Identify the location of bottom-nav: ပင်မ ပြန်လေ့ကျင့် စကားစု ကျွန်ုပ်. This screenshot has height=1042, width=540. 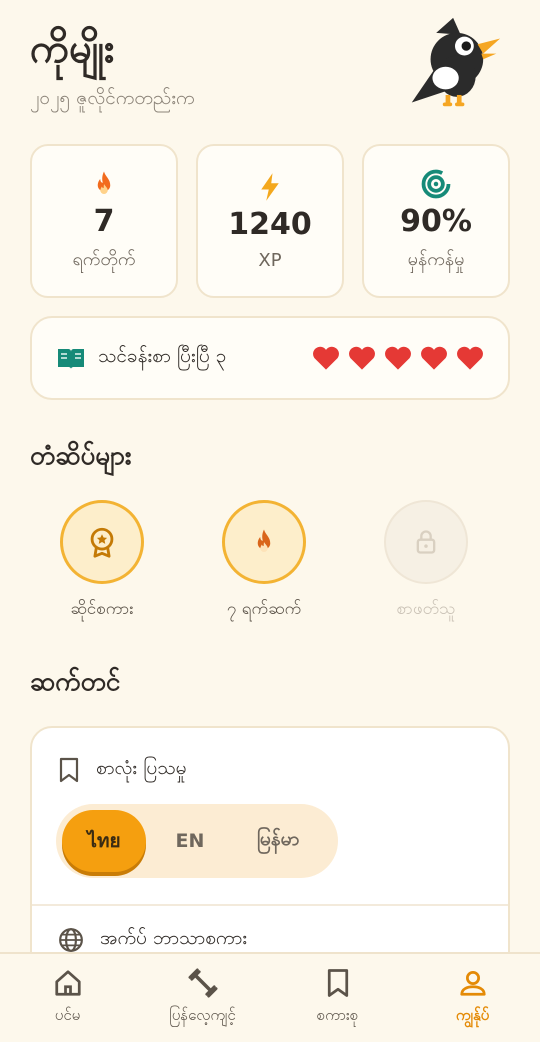
(270, 997).